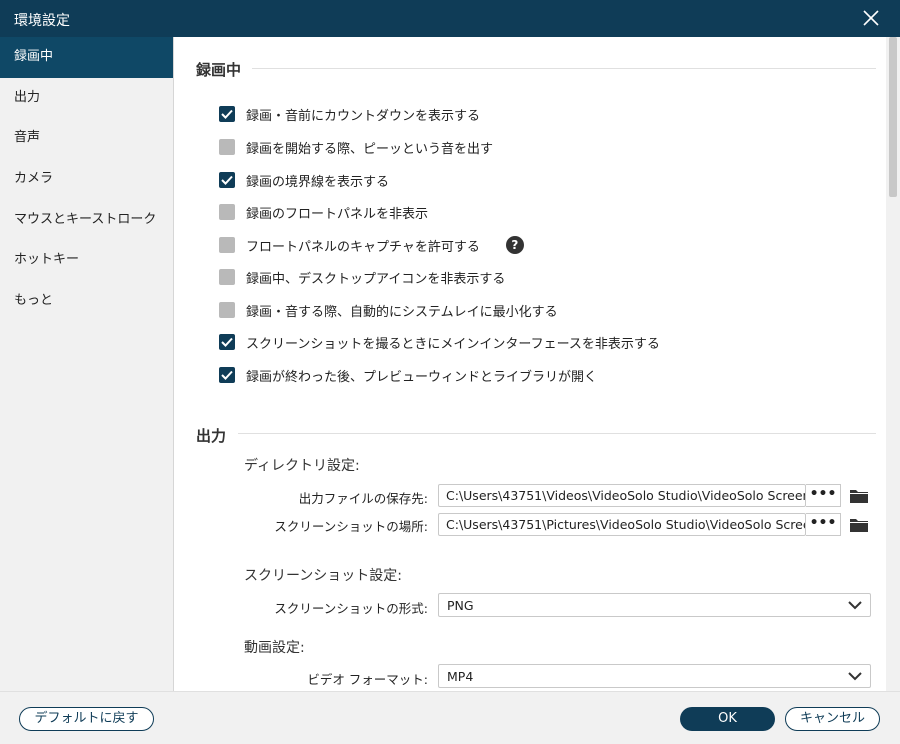 The width and height of the screenshot is (900, 744). Describe the element at coordinates (211, 436) in the screenshot. I see `section-title-output: 出力` at that location.